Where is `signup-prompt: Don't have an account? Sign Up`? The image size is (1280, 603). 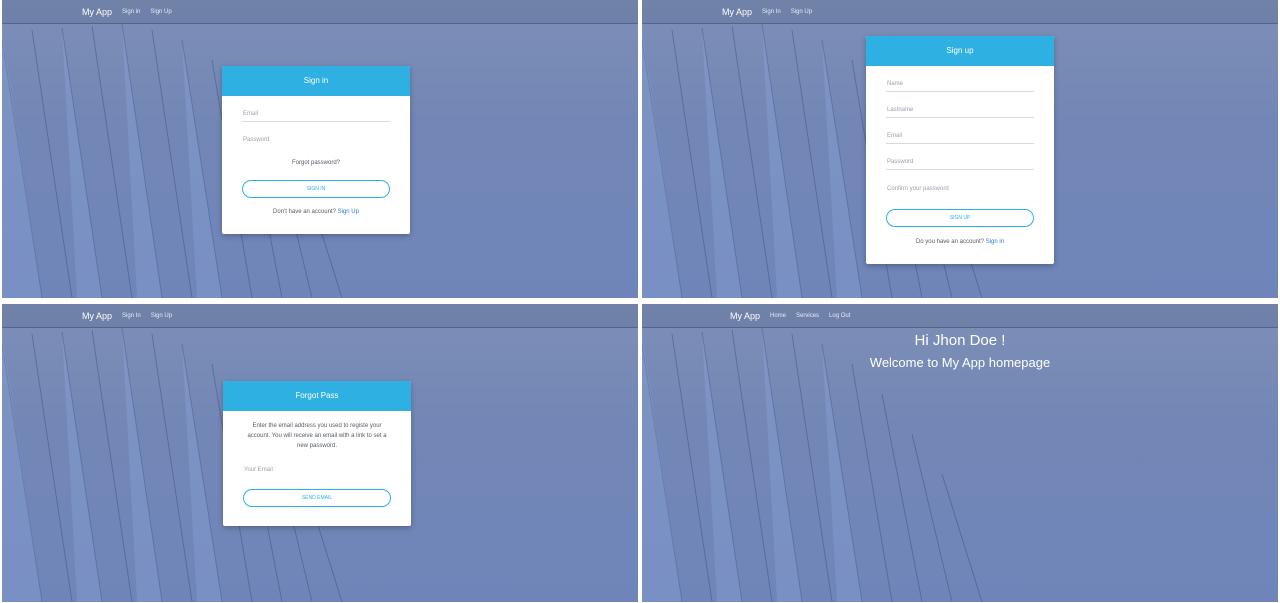
signup-prompt: Don't have an account? Sign Up is located at coordinates (316, 212).